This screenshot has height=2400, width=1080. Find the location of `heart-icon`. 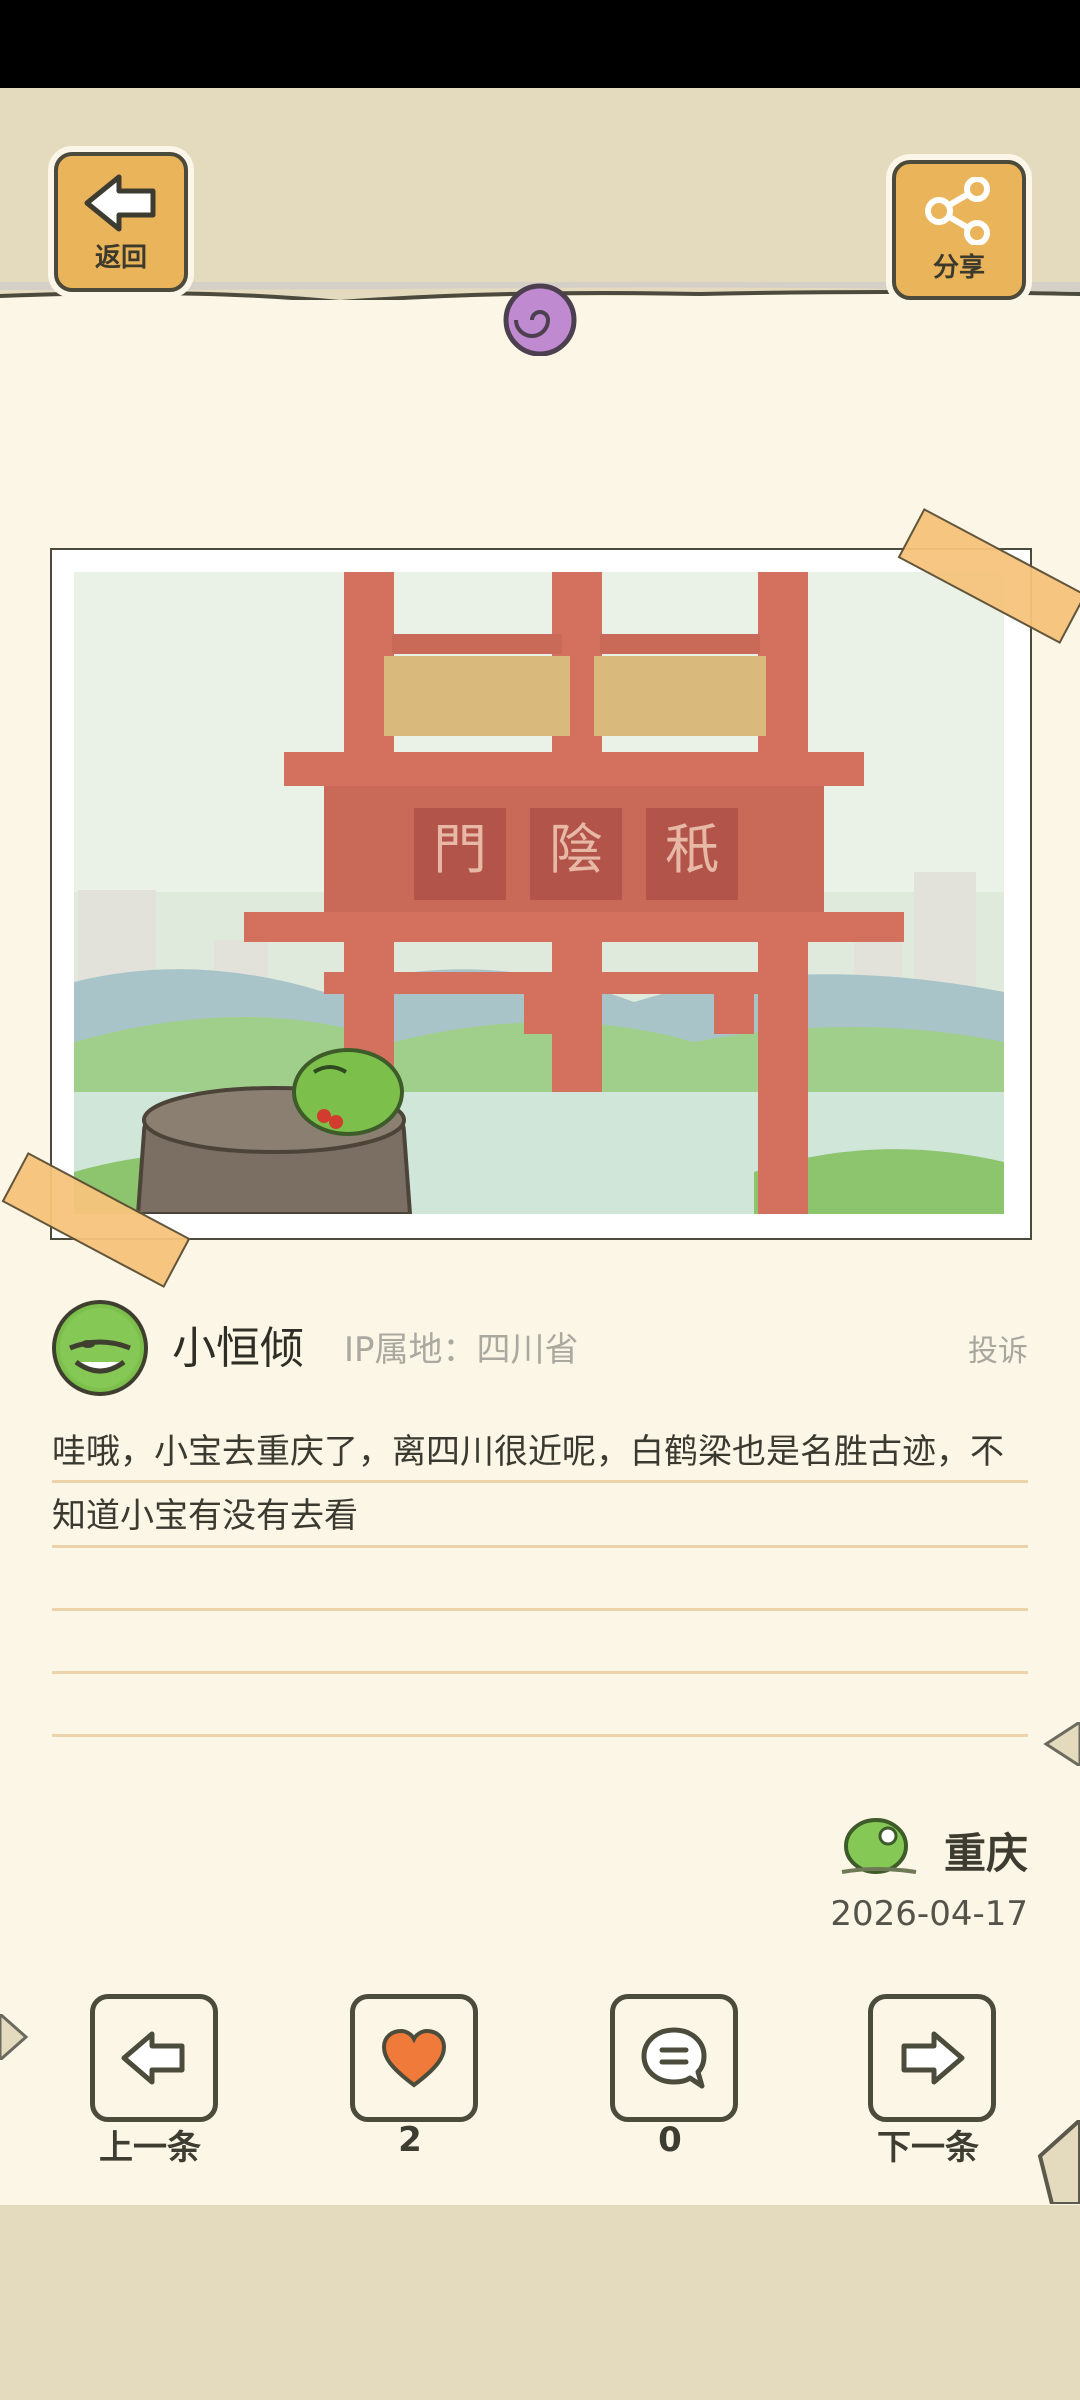

heart-icon is located at coordinates (414, 2058).